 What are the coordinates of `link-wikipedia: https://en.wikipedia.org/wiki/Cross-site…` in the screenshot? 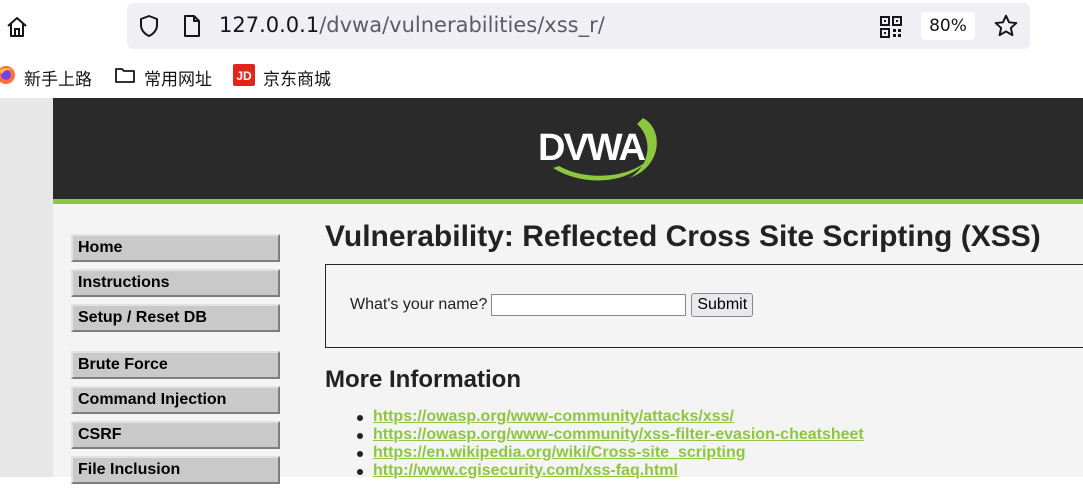 It's located at (559, 452).